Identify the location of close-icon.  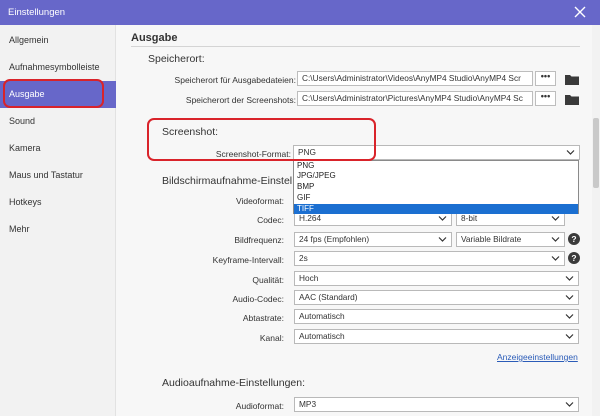
(580, 12).